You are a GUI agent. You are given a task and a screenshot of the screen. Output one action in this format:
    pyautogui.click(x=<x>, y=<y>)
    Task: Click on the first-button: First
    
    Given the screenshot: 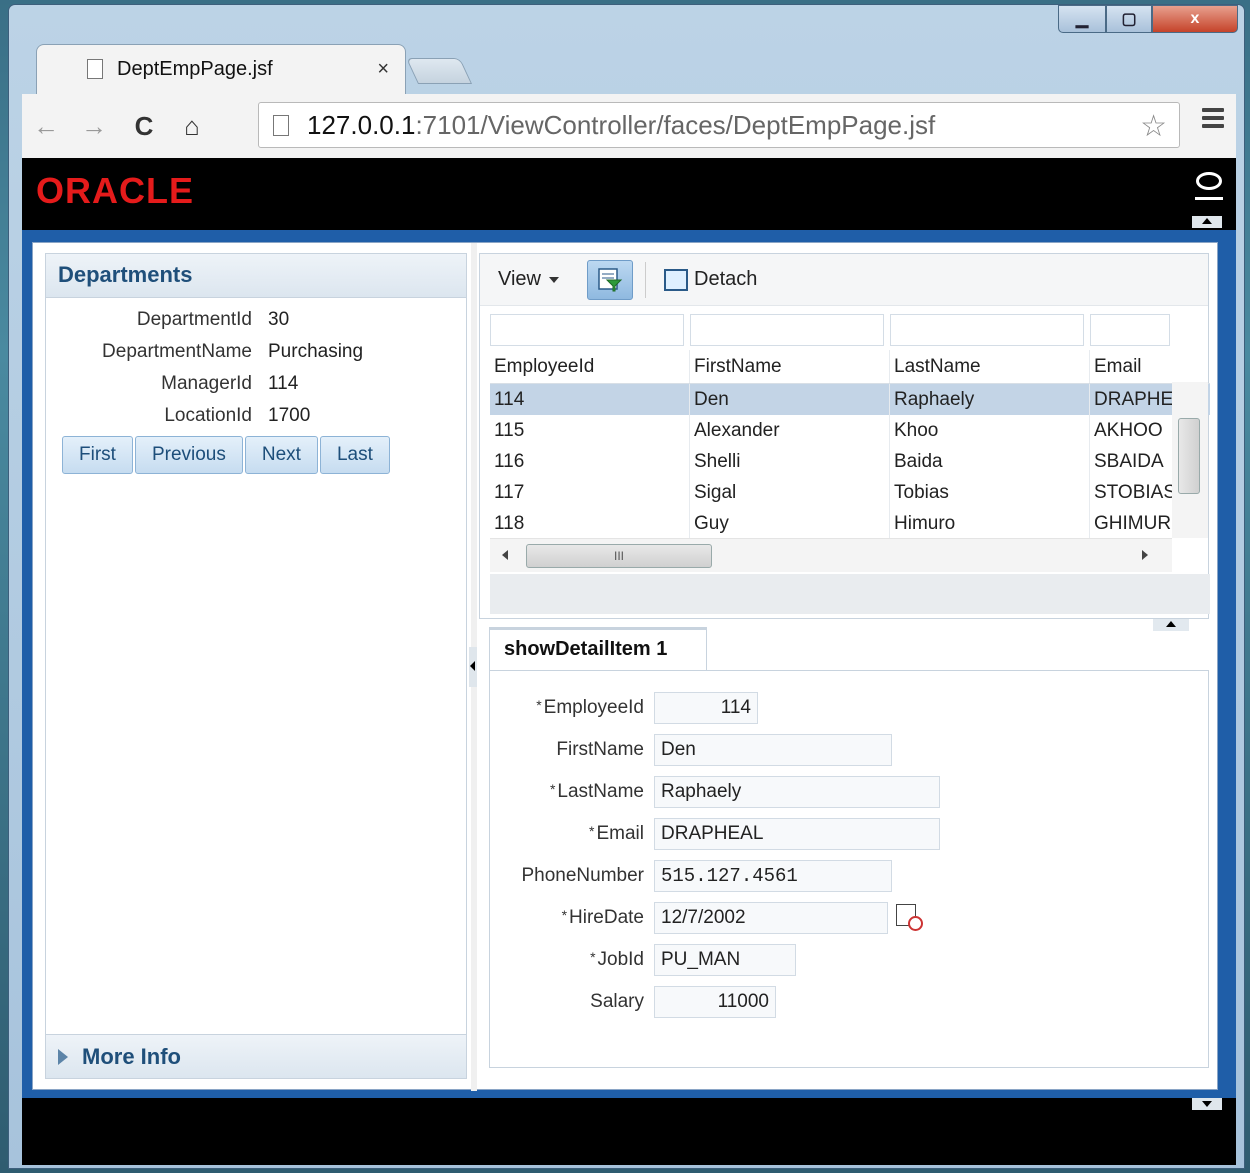 What is the action you would take?
    pyautogui.click(x=97, y=455)
    